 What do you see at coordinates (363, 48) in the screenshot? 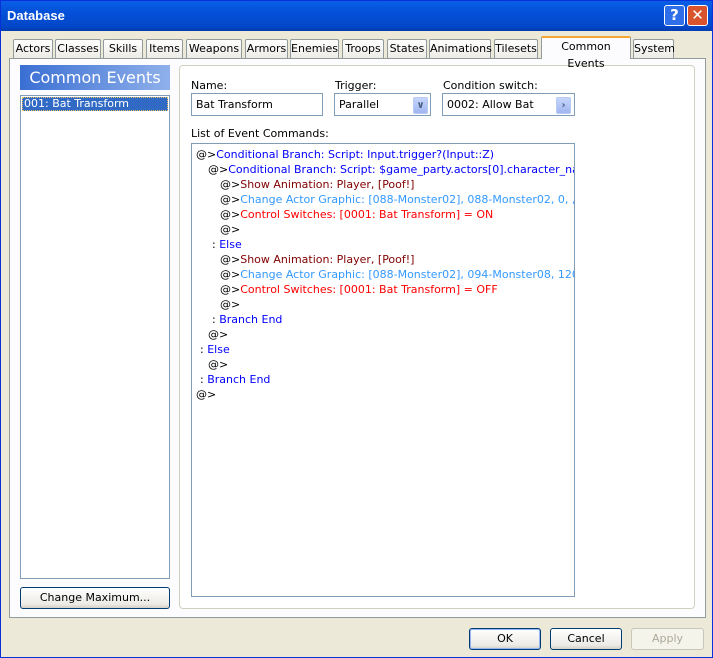
I see `tab-troops: Troops` at bounding box center [363, 48].